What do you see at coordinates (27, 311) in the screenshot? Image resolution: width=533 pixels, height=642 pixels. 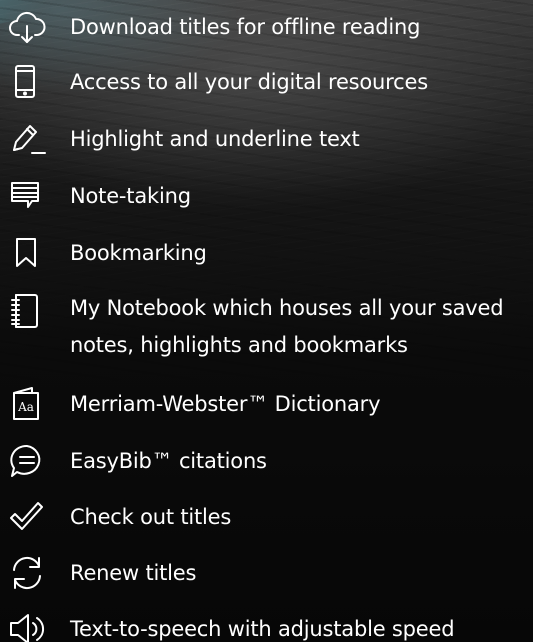 I see `notebook-icon` at bounding box center [27, 311].